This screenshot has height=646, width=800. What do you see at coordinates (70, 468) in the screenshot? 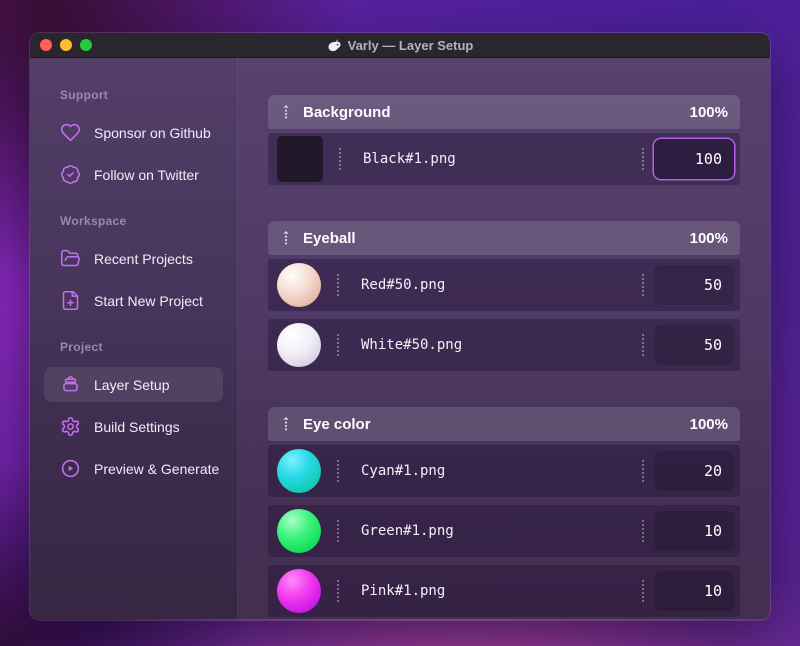
I see `play-circle-icon` at bounding box center [70, 468].